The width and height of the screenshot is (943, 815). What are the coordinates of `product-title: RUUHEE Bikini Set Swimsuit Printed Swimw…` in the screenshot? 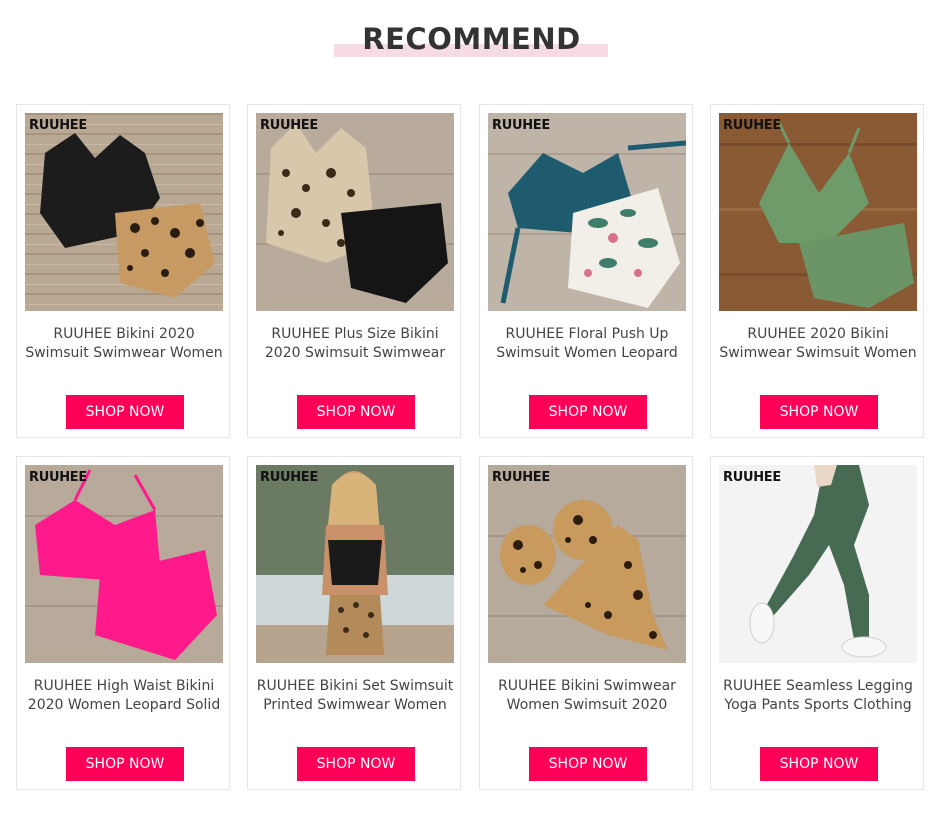 It's located at (355, 696).